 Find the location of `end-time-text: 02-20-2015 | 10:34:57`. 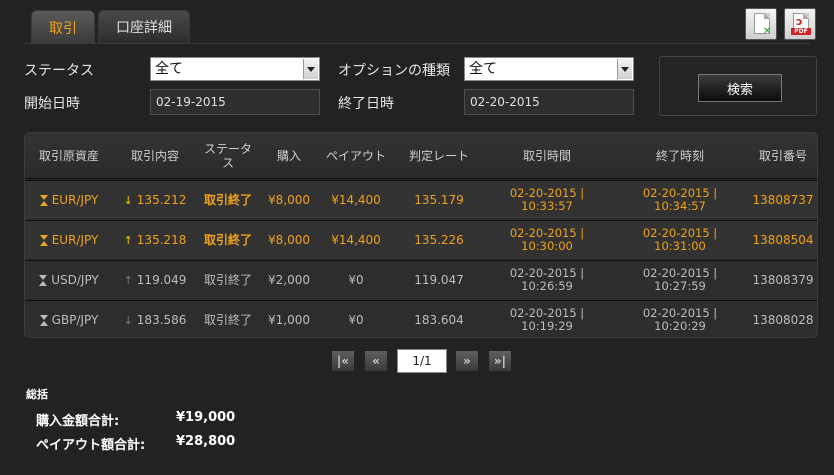

end-time-text: 02-20-2015 | 10:34:57 is located at coordinates (680, 200).